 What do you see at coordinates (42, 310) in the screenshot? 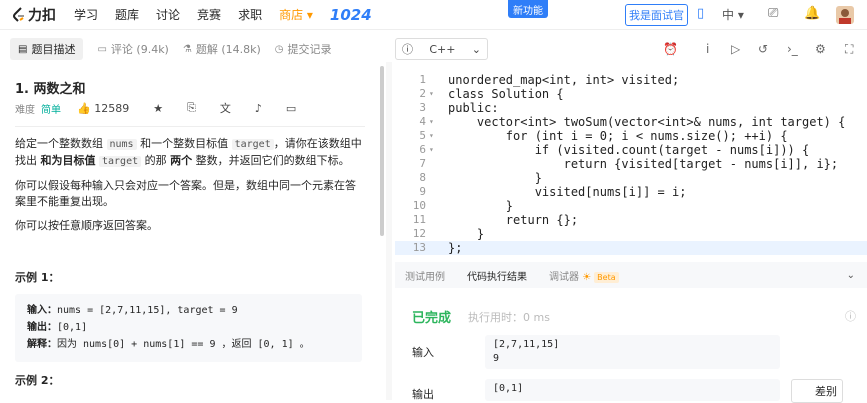
I see `input-label: 输入：` at bounding box center [42, 310].